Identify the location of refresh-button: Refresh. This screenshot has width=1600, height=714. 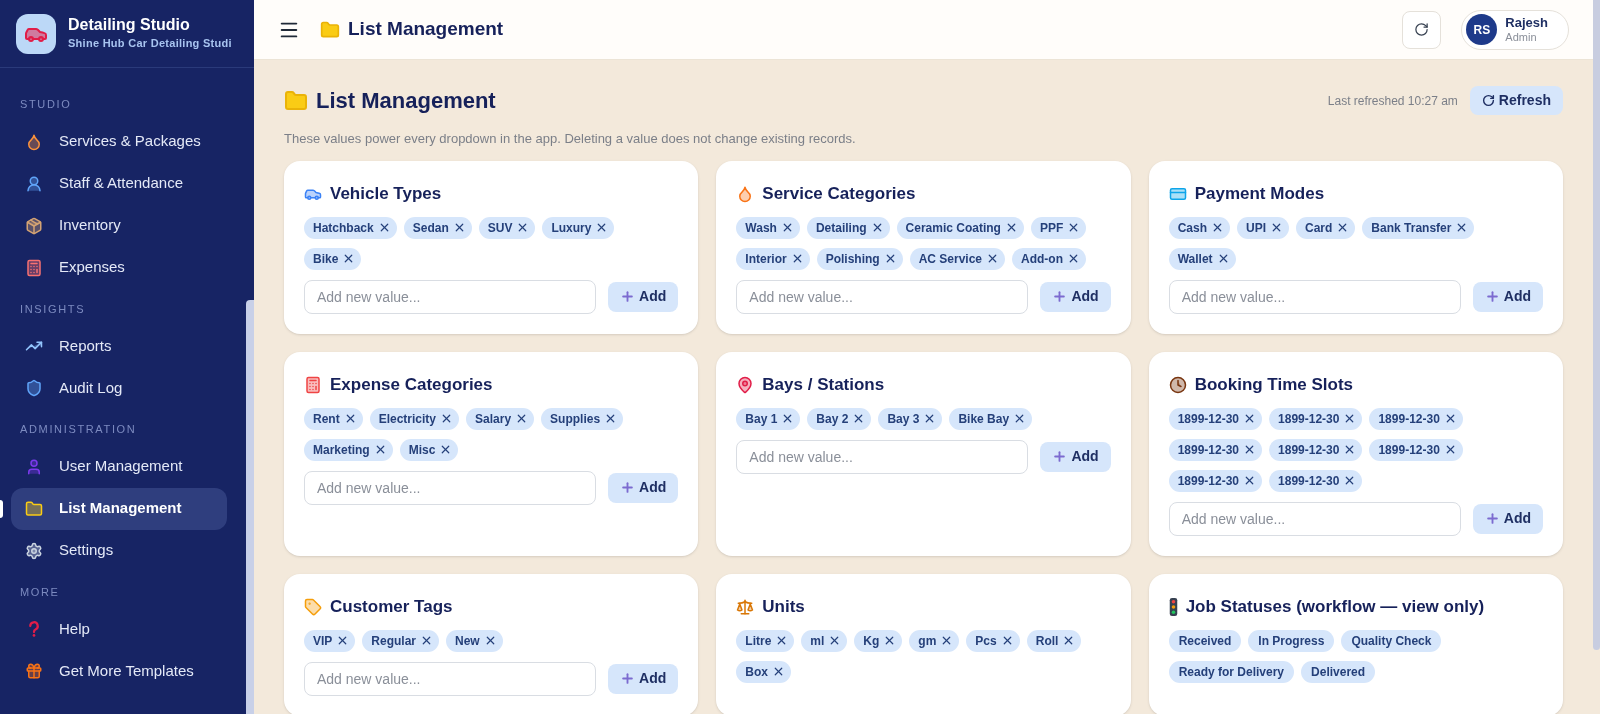
(1516, 100).